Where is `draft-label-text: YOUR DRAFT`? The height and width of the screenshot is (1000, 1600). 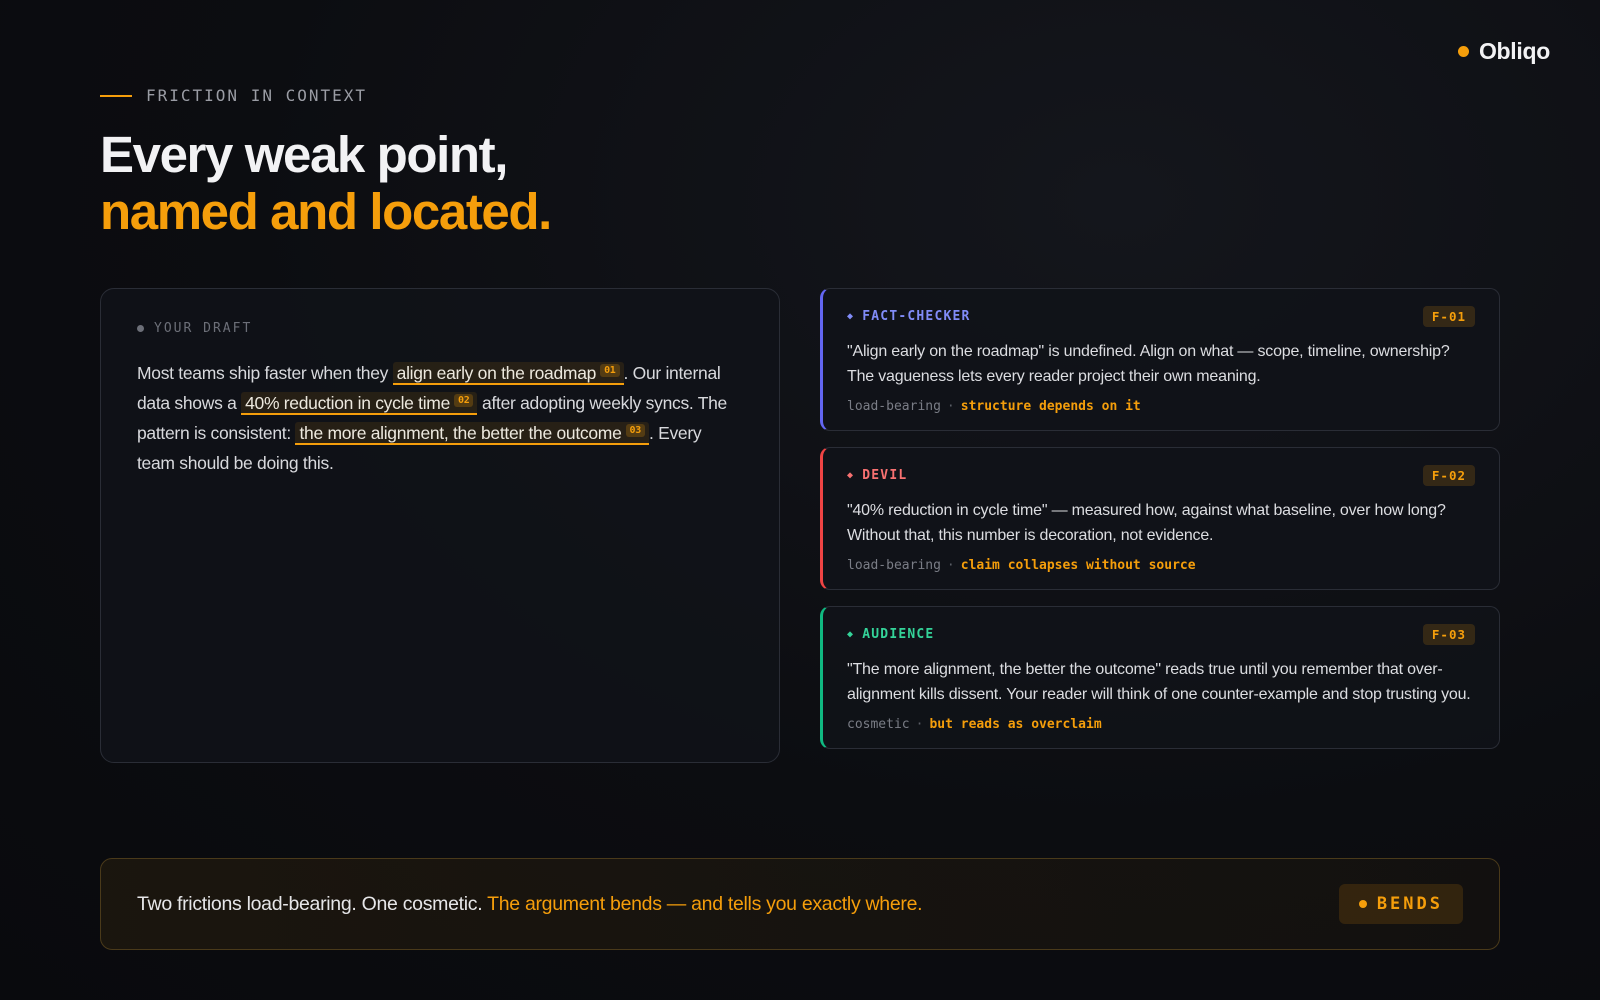
draft-label-text: YOUR DRAFT is located at coordinates (203, 328).